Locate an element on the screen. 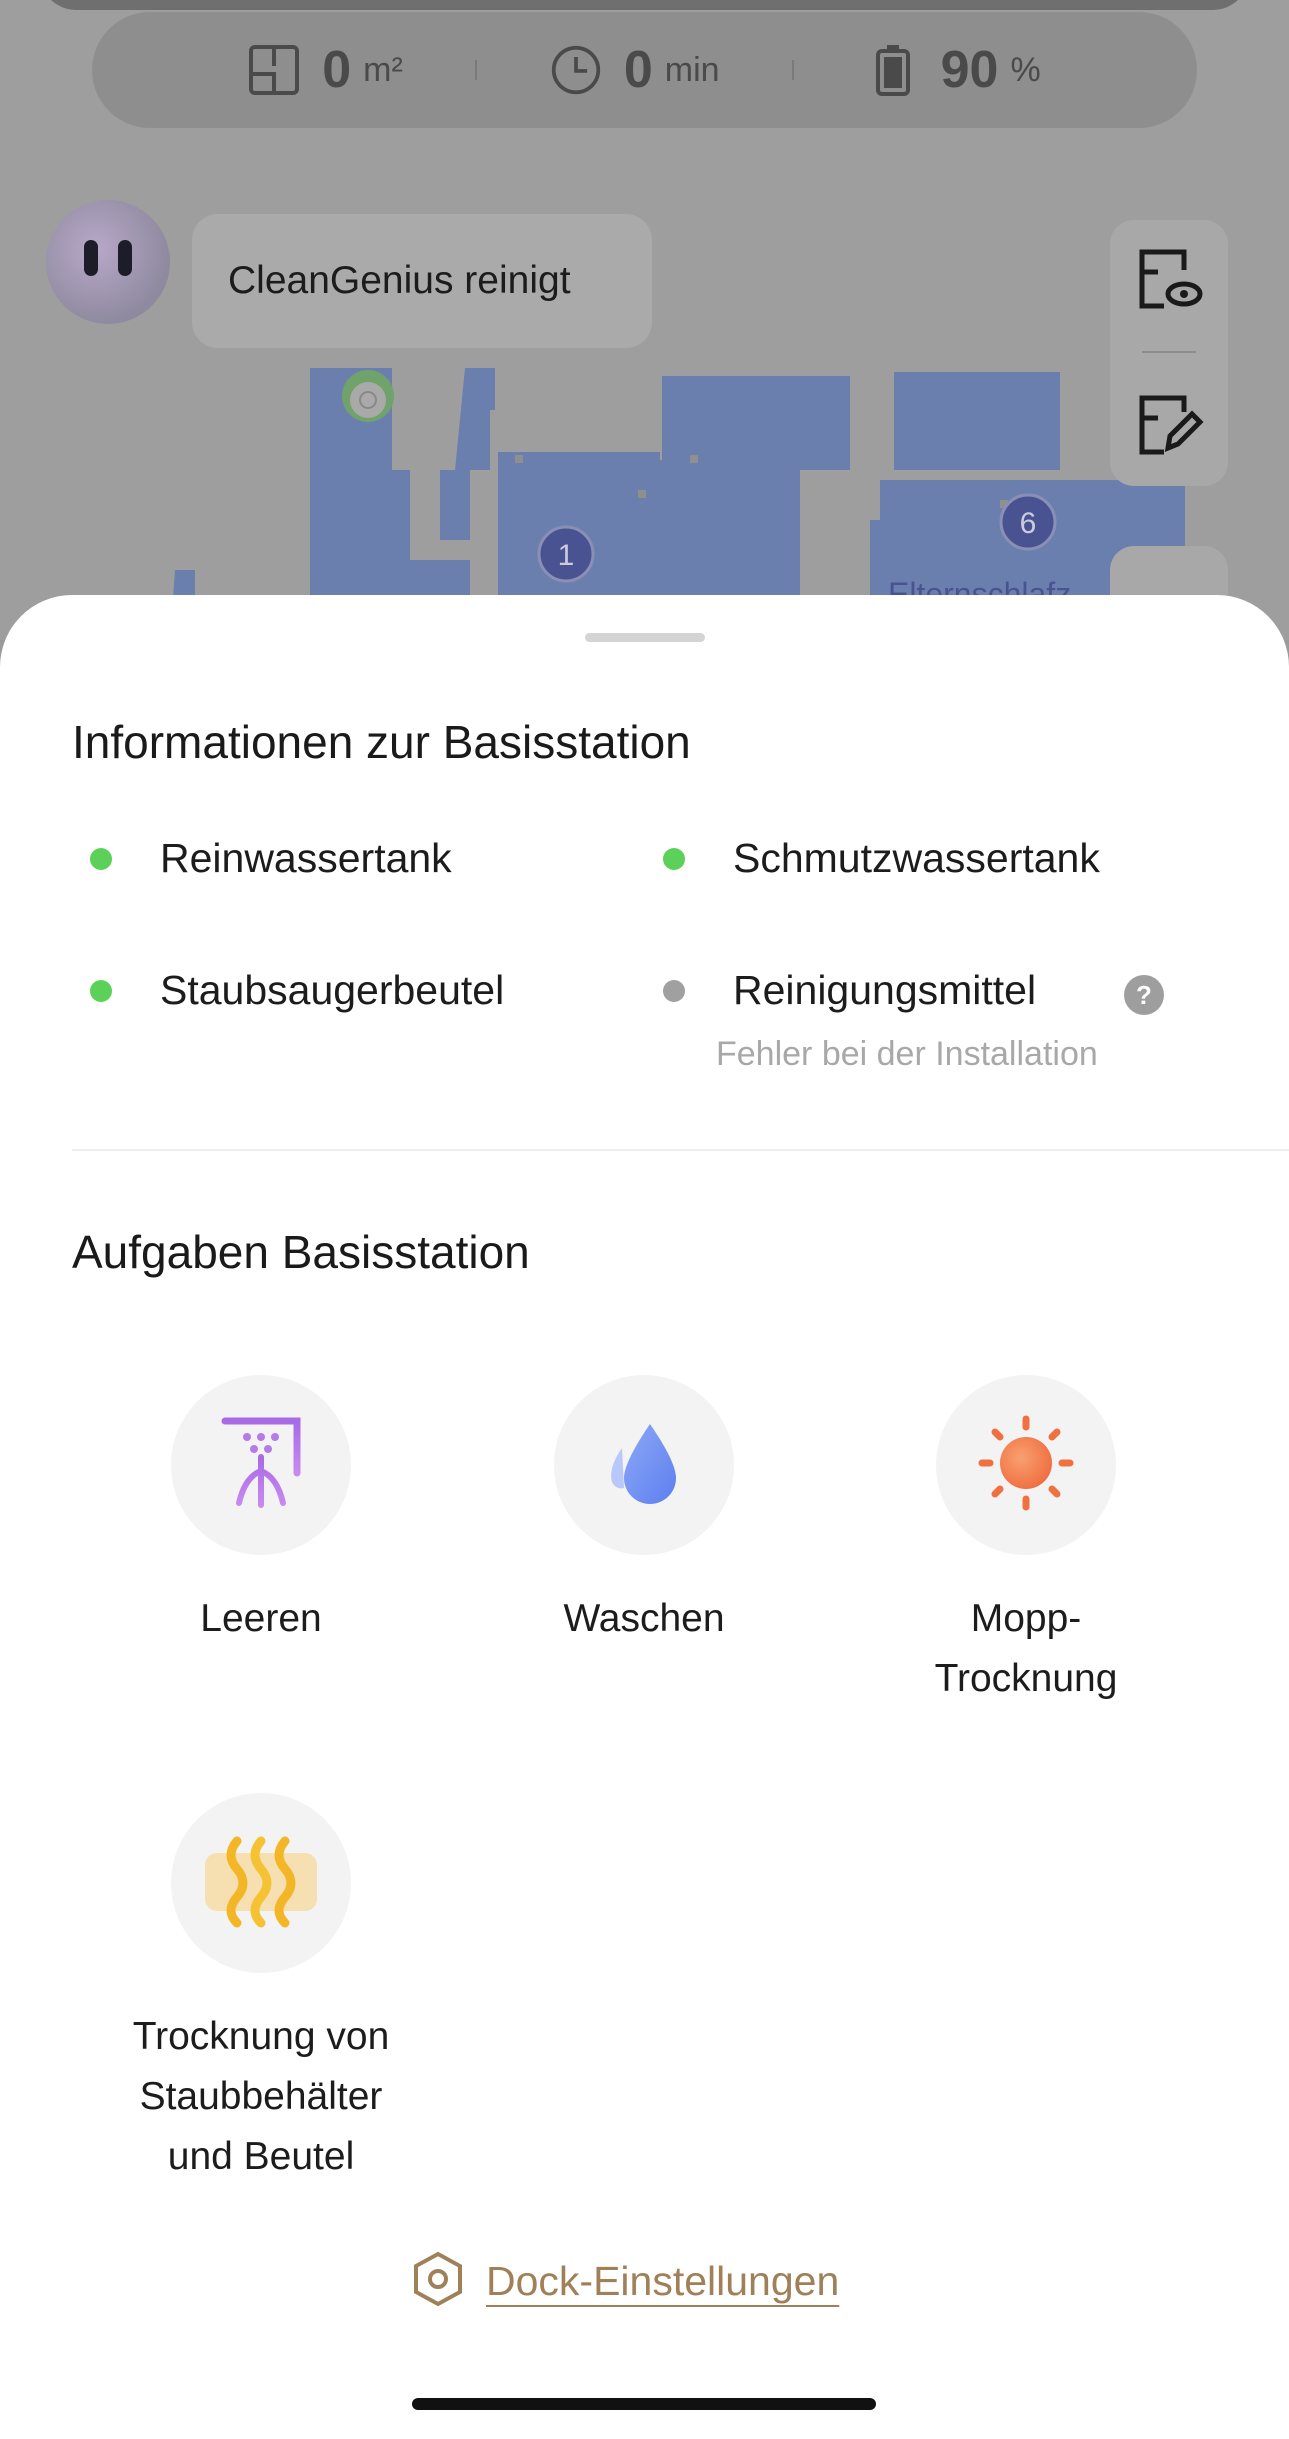  water-drop-icon is located at coordinates (644, 1465).